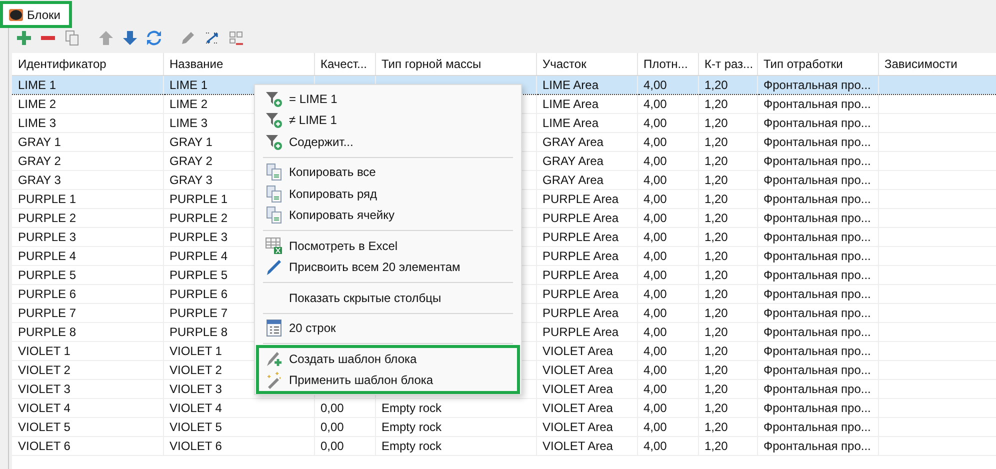 This screenshot has width=996, height=469. Describe the element at coordinates (39, 142) in the screenshot. I see `table-cell: GRAY 1` at that location.